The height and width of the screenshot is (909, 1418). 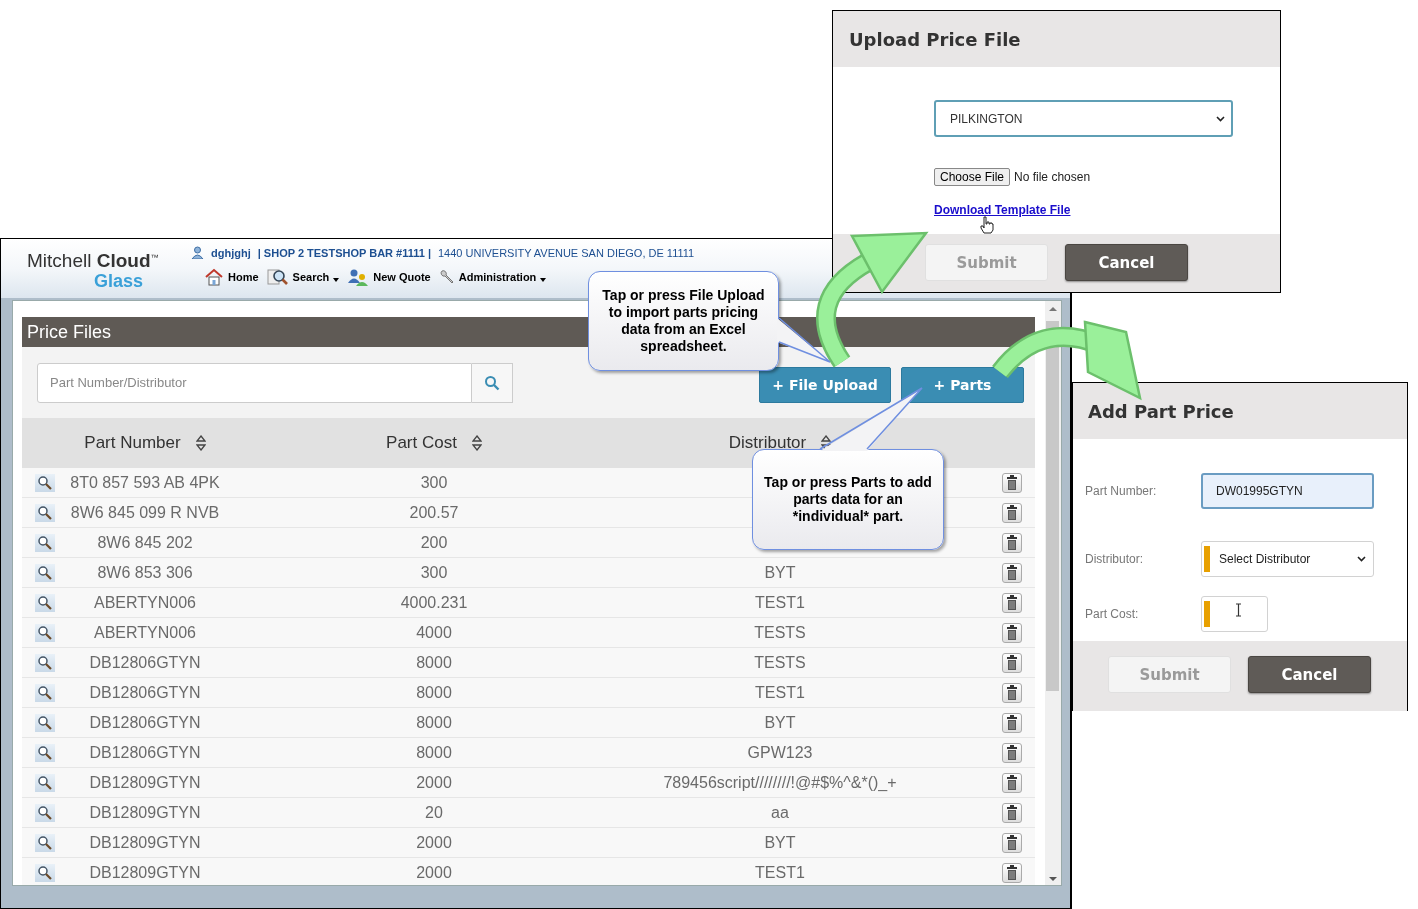 I want to click on part-cost-cell: 300, so click(x=434, y=482).